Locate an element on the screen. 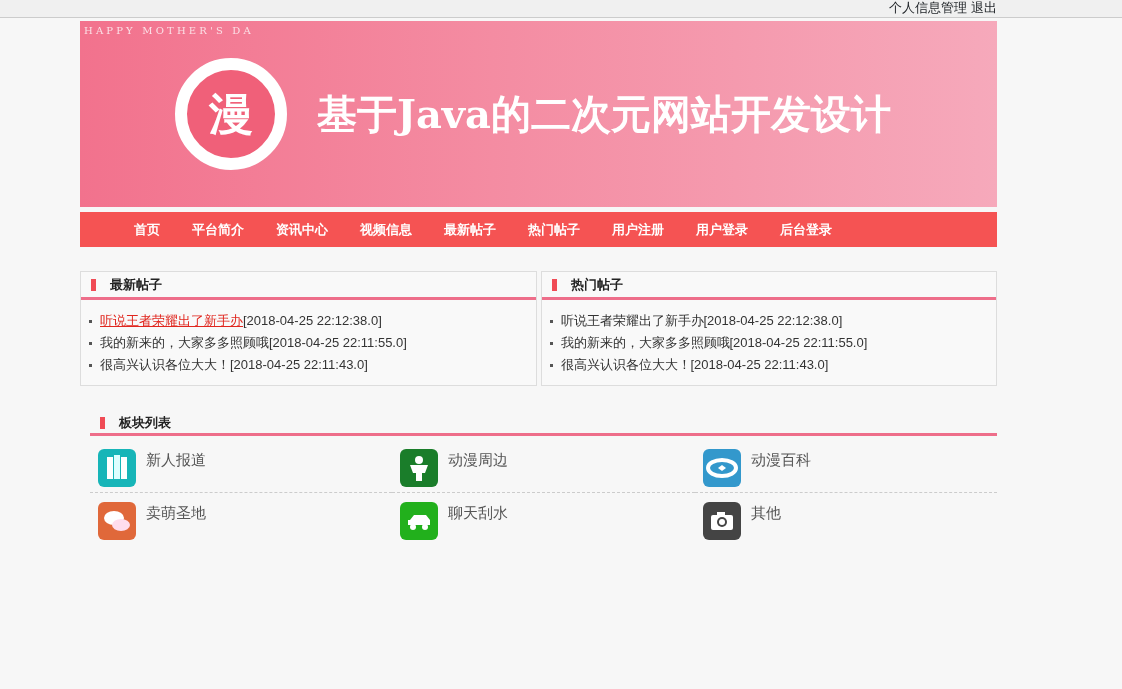 The image size is (1122, 689). board-link: 卖萌圣地 is located at coordinates (176, 513).